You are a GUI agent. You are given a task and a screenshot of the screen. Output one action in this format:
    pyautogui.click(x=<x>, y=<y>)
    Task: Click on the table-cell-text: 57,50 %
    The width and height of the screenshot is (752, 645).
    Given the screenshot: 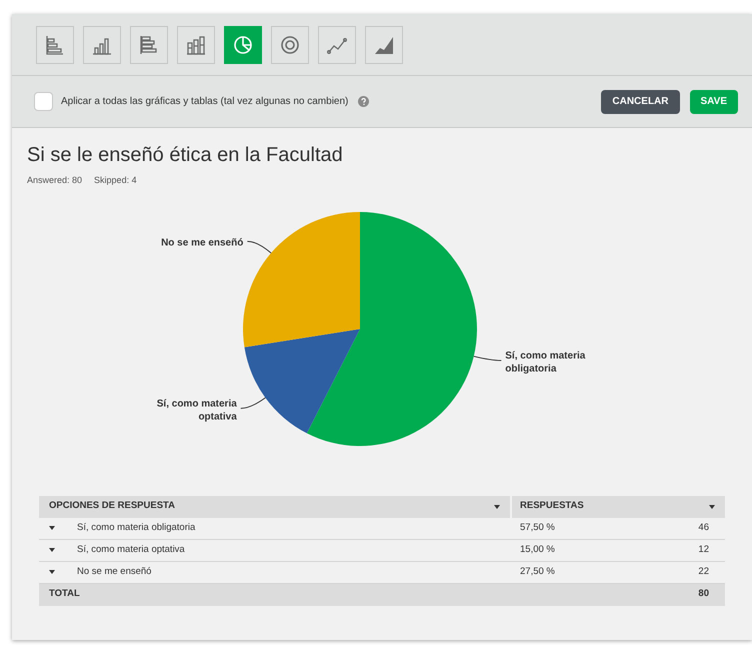 What is the action you would take?
    pyautogui.click(x=537, y=527)
    